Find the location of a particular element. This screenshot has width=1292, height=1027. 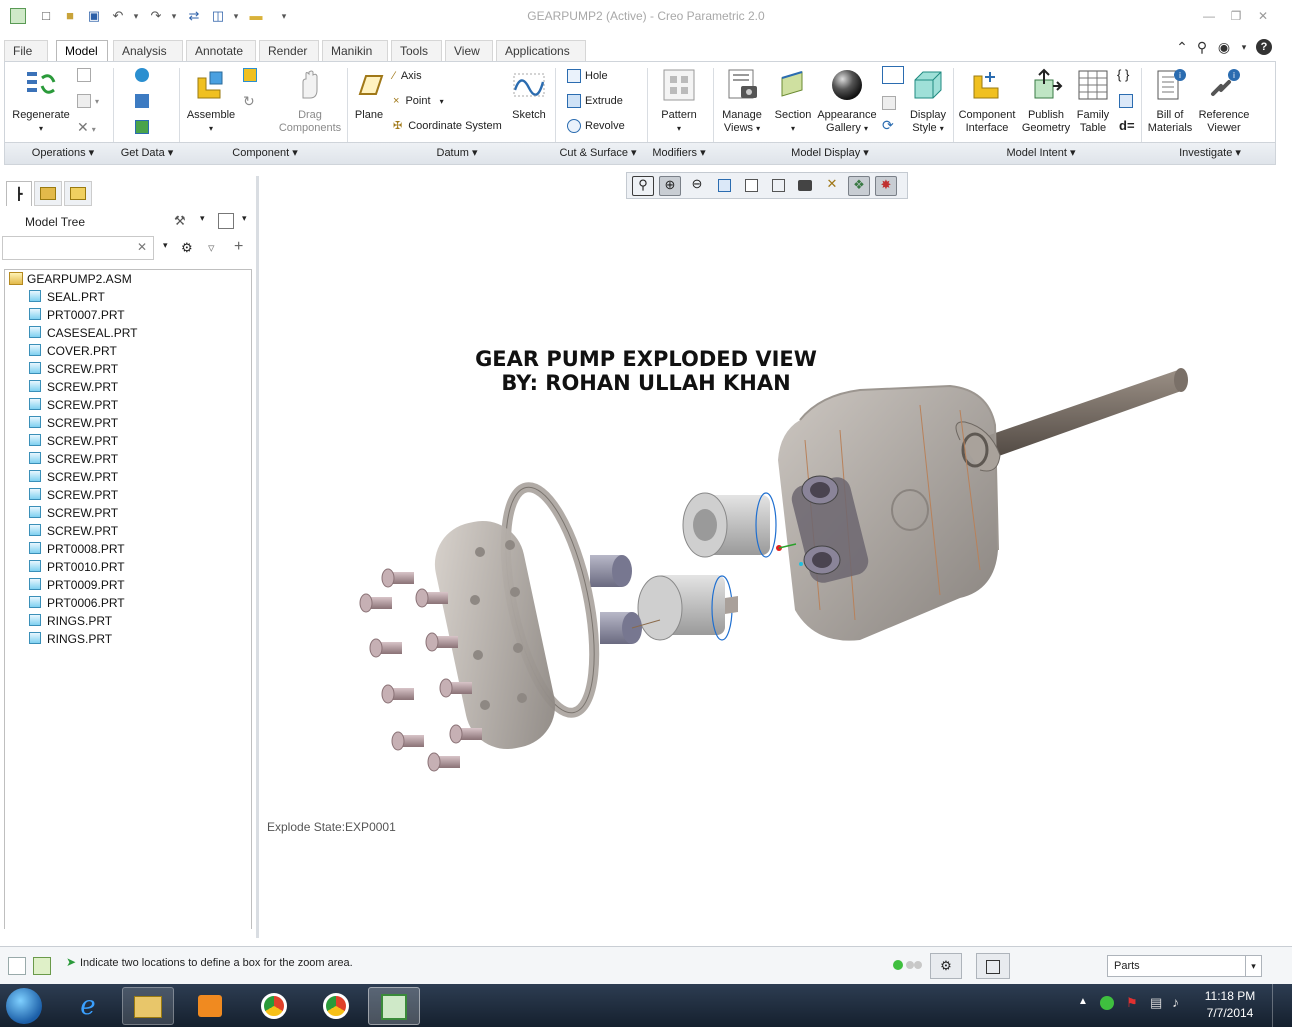

revolve-button: Revolve is located at coordinates (596, 126).